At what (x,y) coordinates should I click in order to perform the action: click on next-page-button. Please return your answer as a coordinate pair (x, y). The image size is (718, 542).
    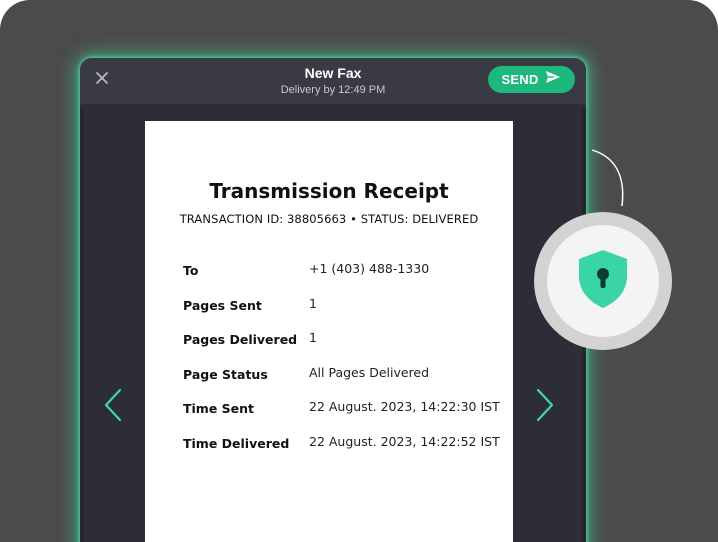
    Looking at the image, I should click on (545, 407).